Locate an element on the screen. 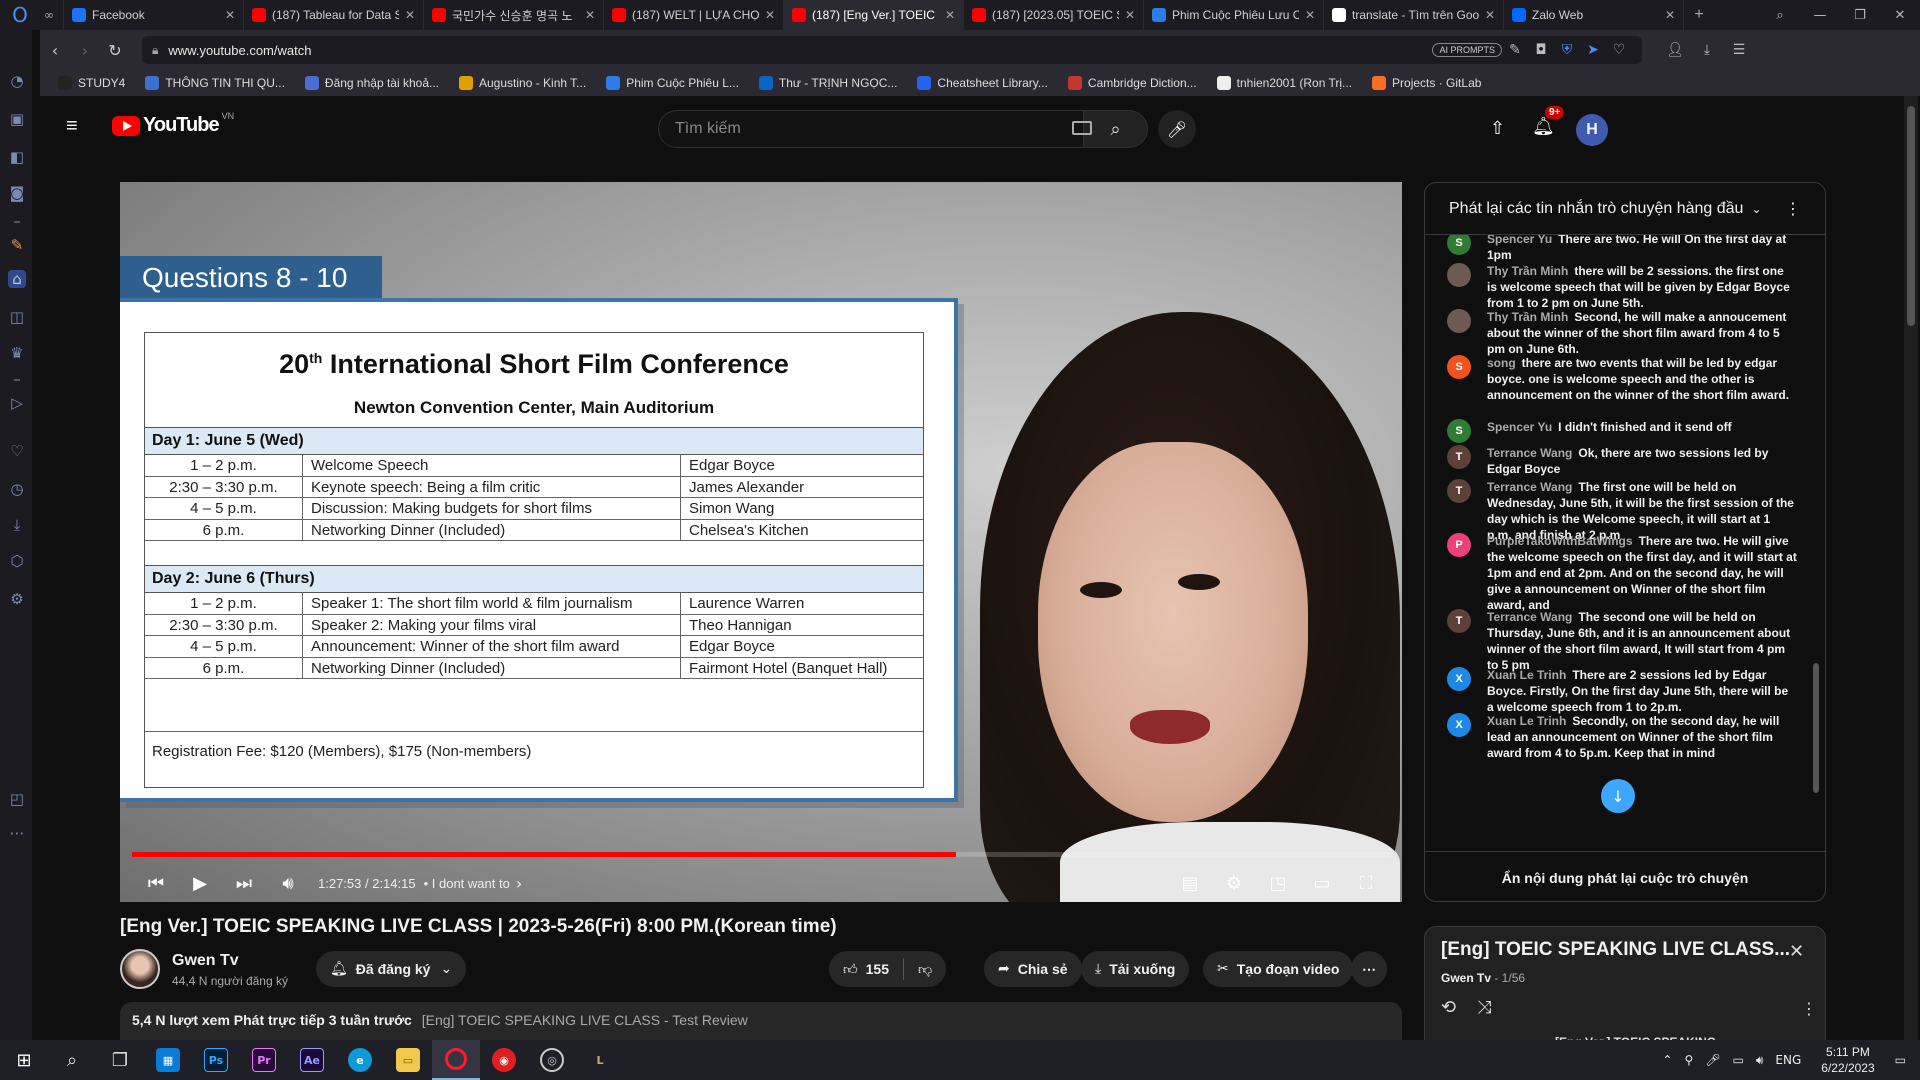 The height and width of the screenshot is (1080, 1920). chapter-title: • I dont want to is located at coordinates (467, 883).